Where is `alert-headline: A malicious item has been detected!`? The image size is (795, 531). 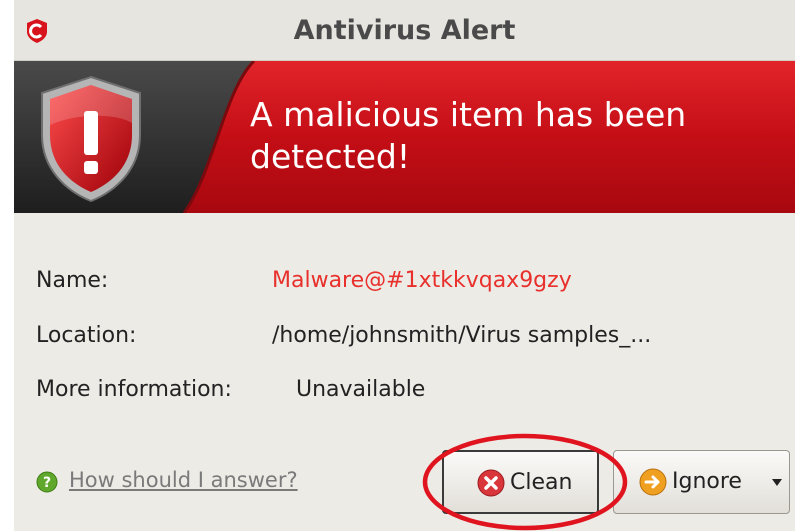
alert-headline: A malicious item has been detected! is located at coordinates (468, 135).